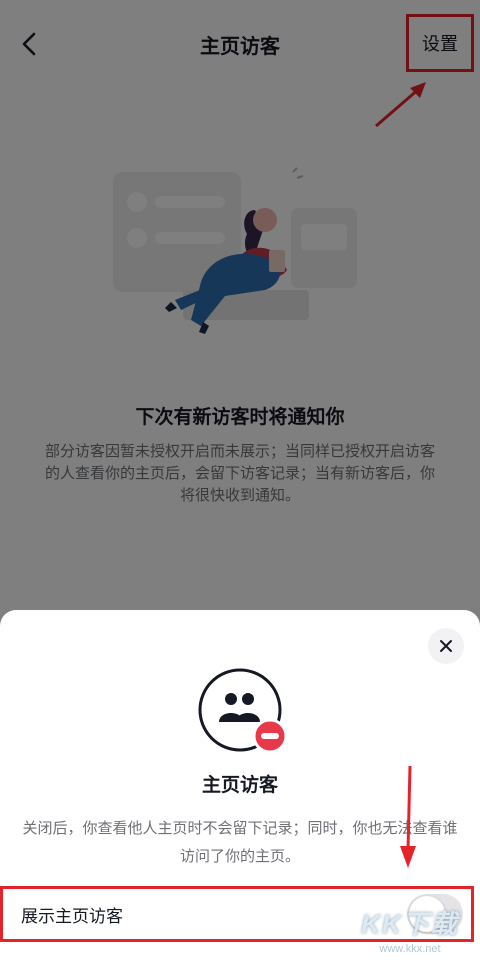 Image resolution: width=480 pixels, height=970 pixels. What do you see at coordinates (72, 916) in the screenshot?
I see `show-visitors-label: 展示主页访客` at bounding box center [72, 916].